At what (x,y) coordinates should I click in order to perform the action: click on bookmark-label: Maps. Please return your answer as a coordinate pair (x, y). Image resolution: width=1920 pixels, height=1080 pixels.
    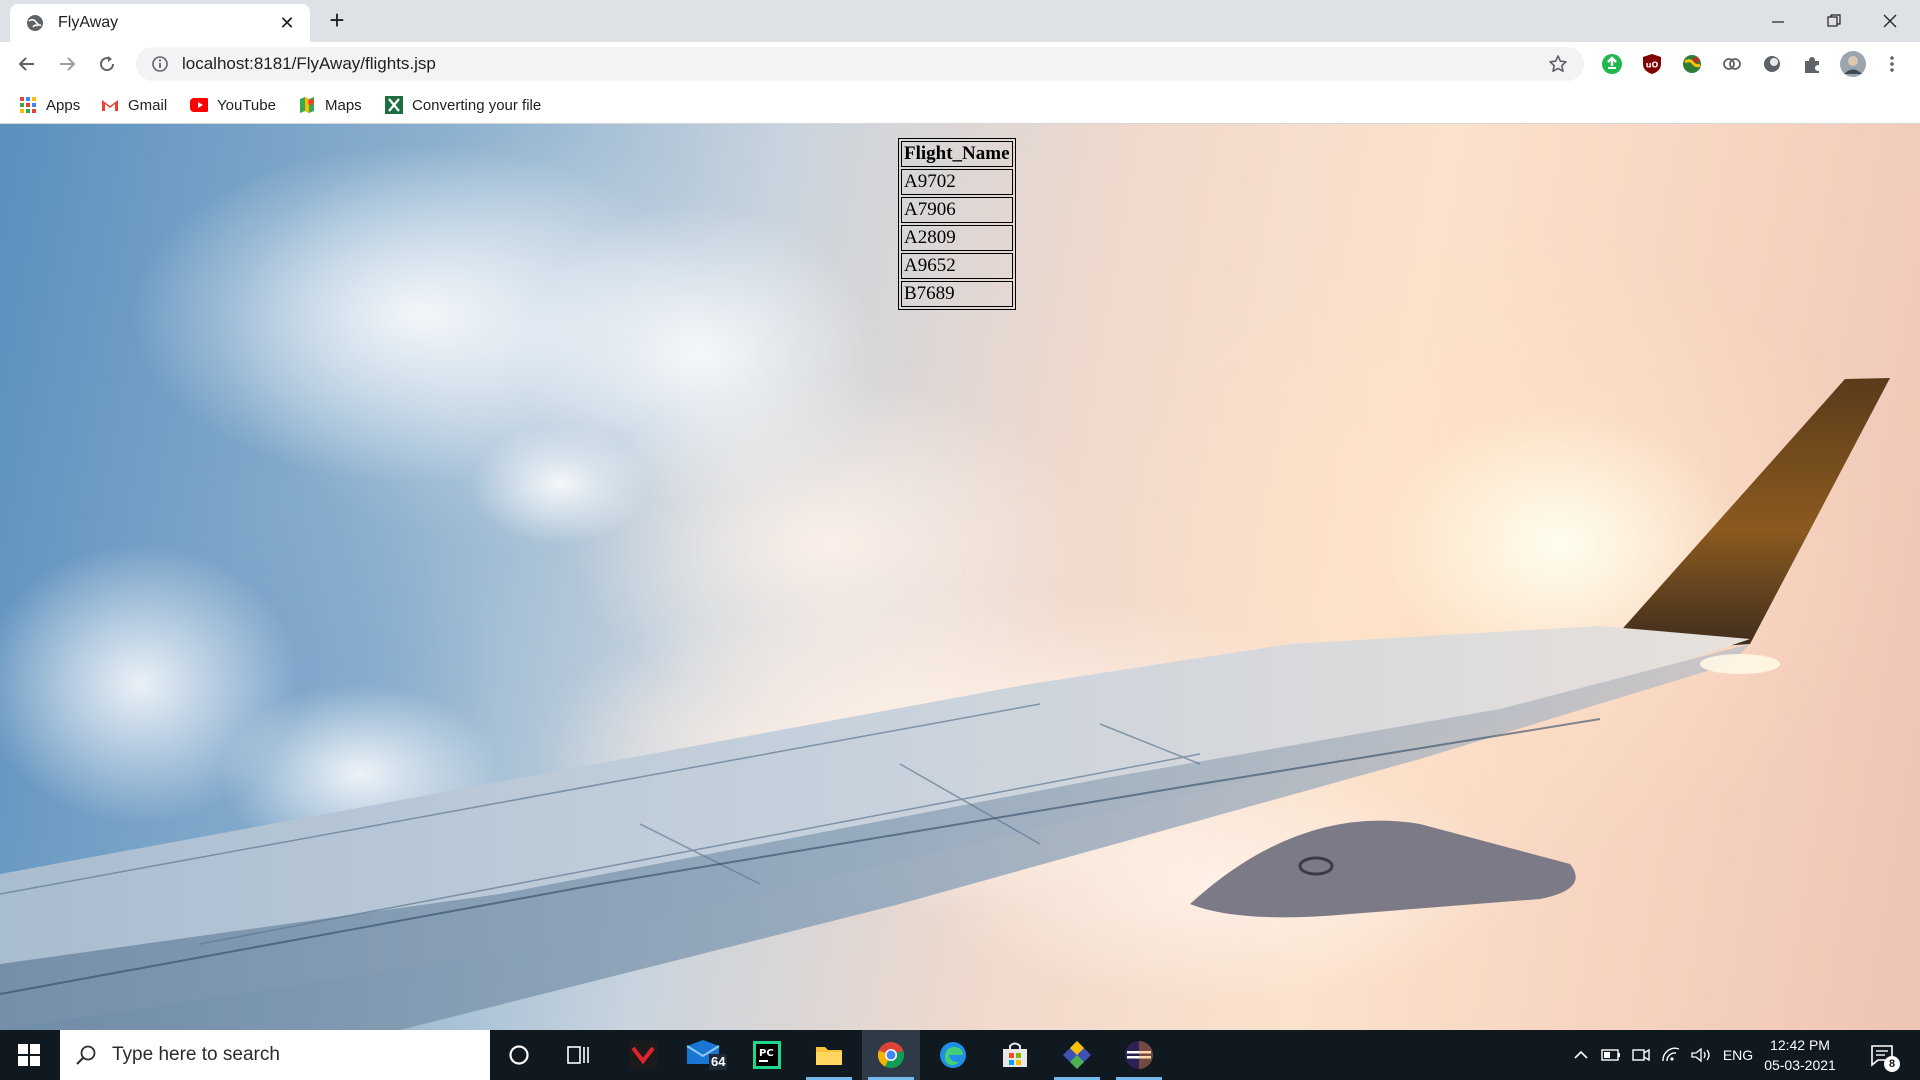
    Looking at the image, I should click on (343, 105).